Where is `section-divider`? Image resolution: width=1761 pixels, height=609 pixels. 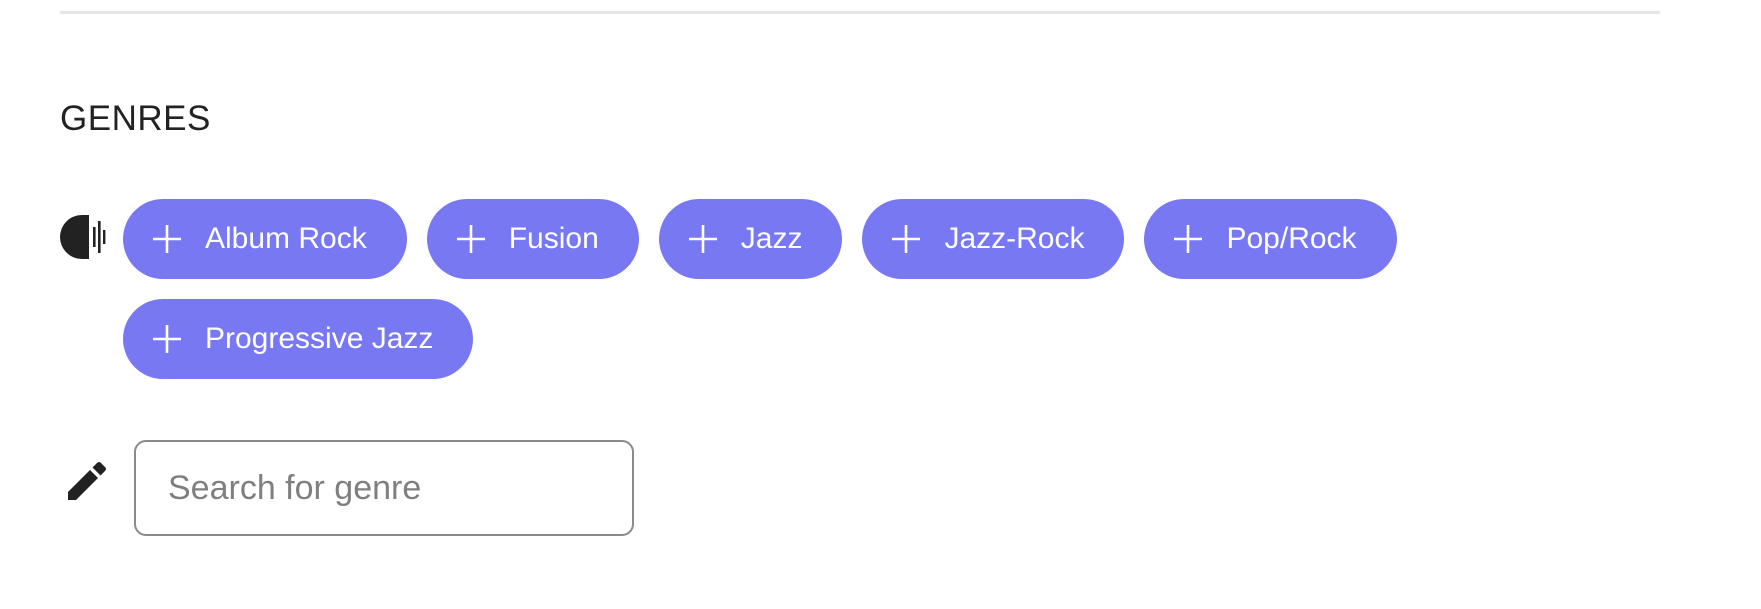 section-divider is located at coordinates (860, 12).